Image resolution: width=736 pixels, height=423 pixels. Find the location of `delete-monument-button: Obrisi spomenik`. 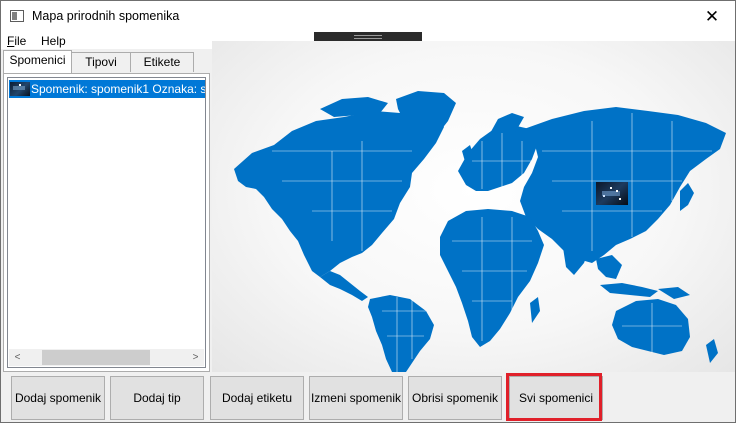

delete-monument-button: Obrisi spomenik is located at coordinates (455, 398).